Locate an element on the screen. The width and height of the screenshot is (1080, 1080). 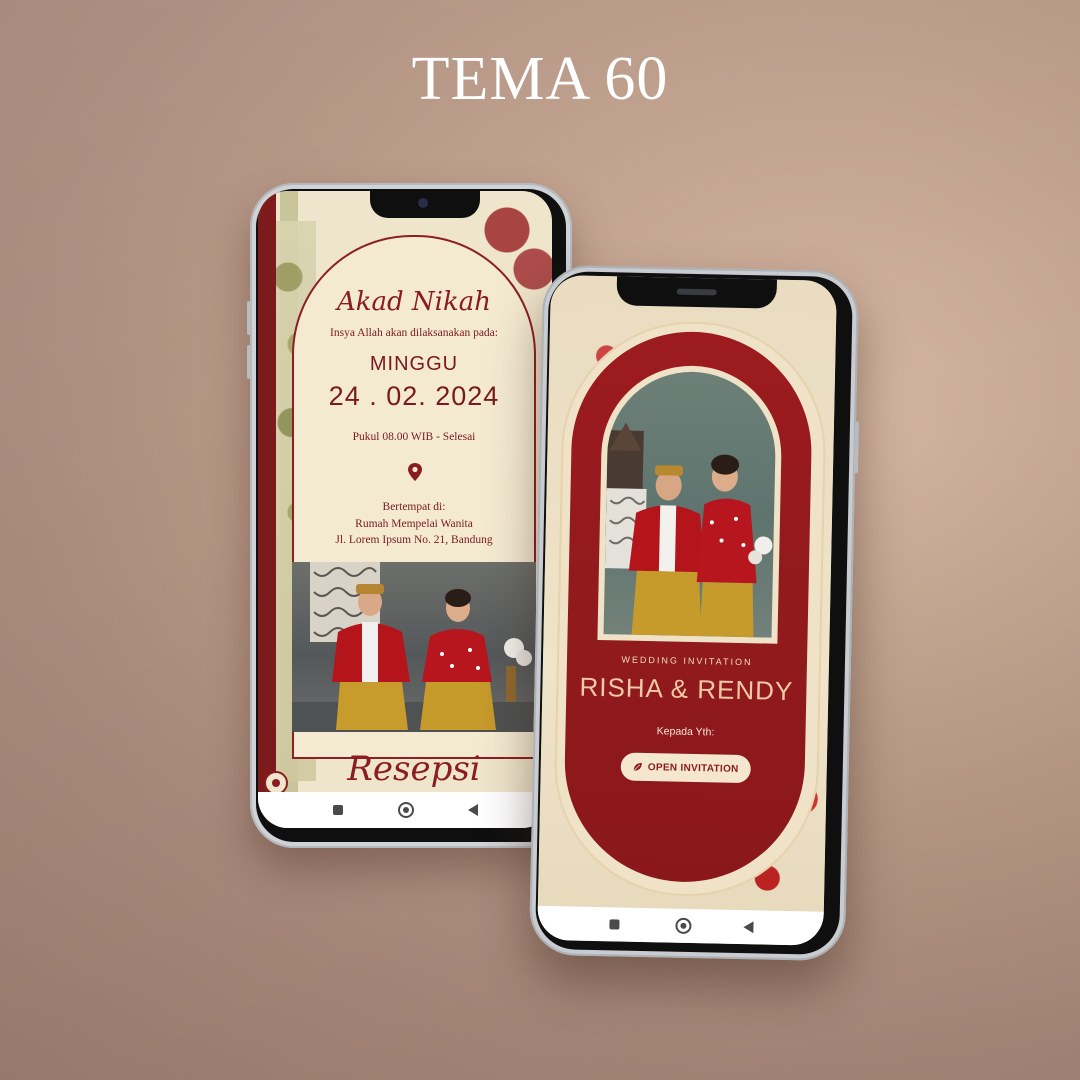
akad-nikah-heading: Akad Nikah is located at coordinates (413, 302).